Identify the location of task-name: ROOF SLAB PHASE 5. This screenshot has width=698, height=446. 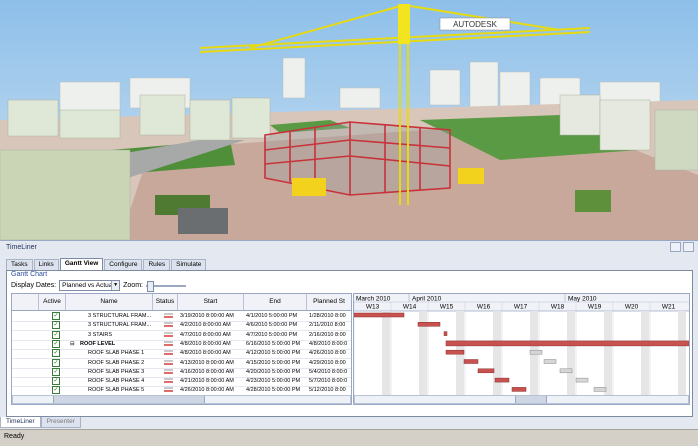
(116, 390).